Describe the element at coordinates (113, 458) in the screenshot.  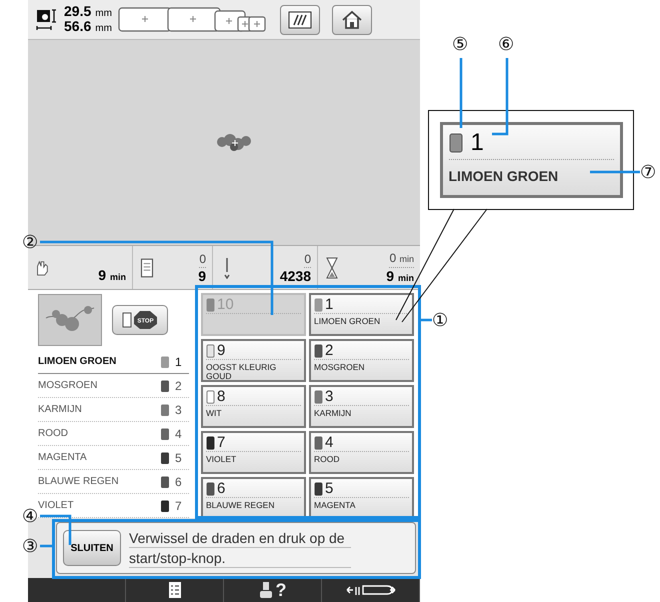
I see `thread-list-row: MAGENTA 5` at that location.